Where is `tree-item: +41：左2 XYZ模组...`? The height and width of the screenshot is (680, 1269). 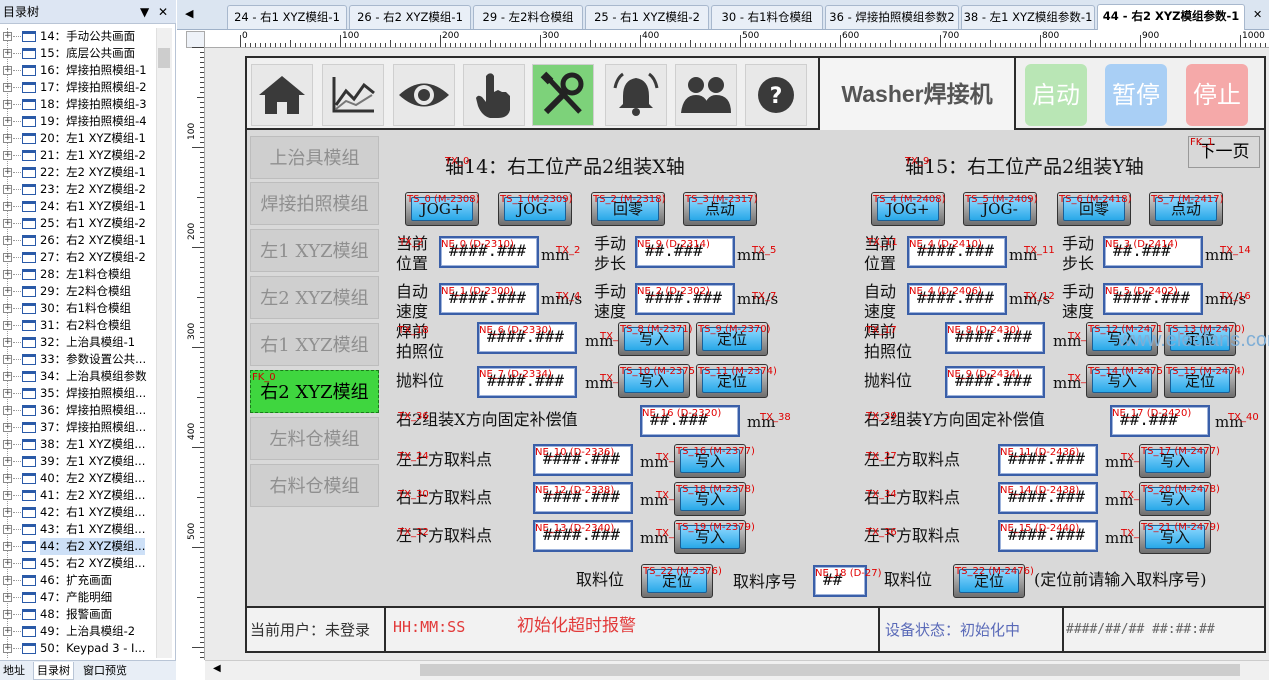
tree-item: +41：左2 XYZ模组... is located at coordinates (78, 495).